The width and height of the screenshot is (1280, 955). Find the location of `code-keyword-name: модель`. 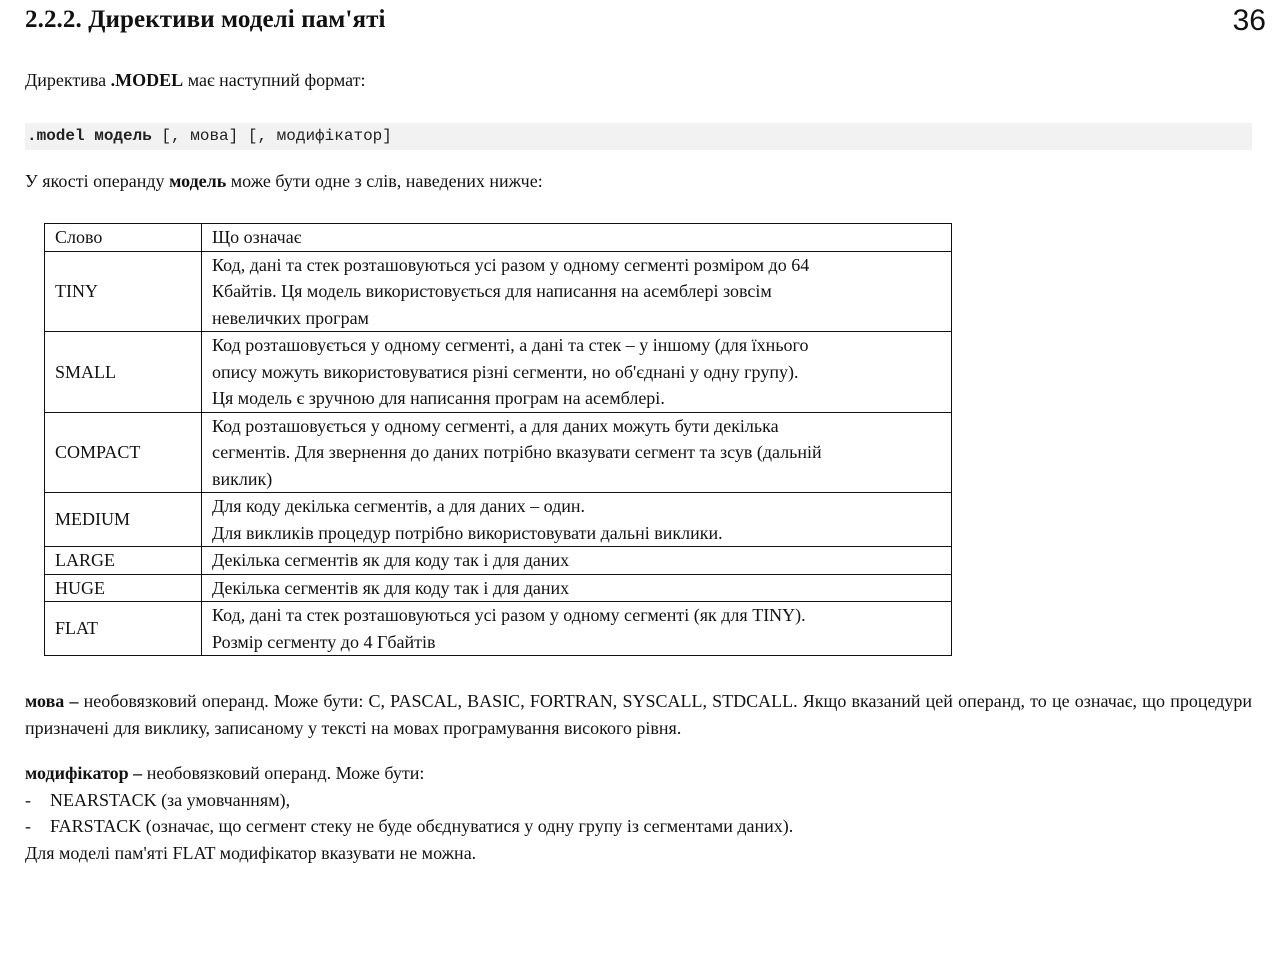

code-keyword-name: модель is located at coordinates (123, 136).